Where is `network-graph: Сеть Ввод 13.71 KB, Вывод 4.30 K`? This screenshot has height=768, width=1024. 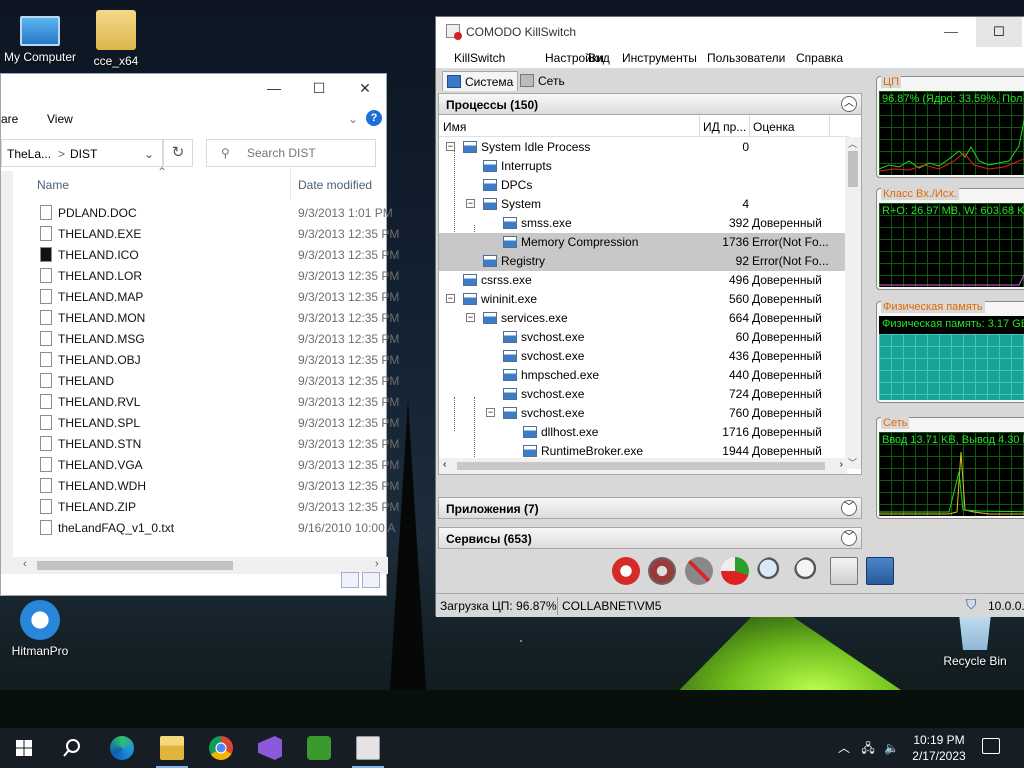
network-graph: Сеть Ввод 13.71 KB, Вывод 4.30 K is located at coordinates (950, 468).